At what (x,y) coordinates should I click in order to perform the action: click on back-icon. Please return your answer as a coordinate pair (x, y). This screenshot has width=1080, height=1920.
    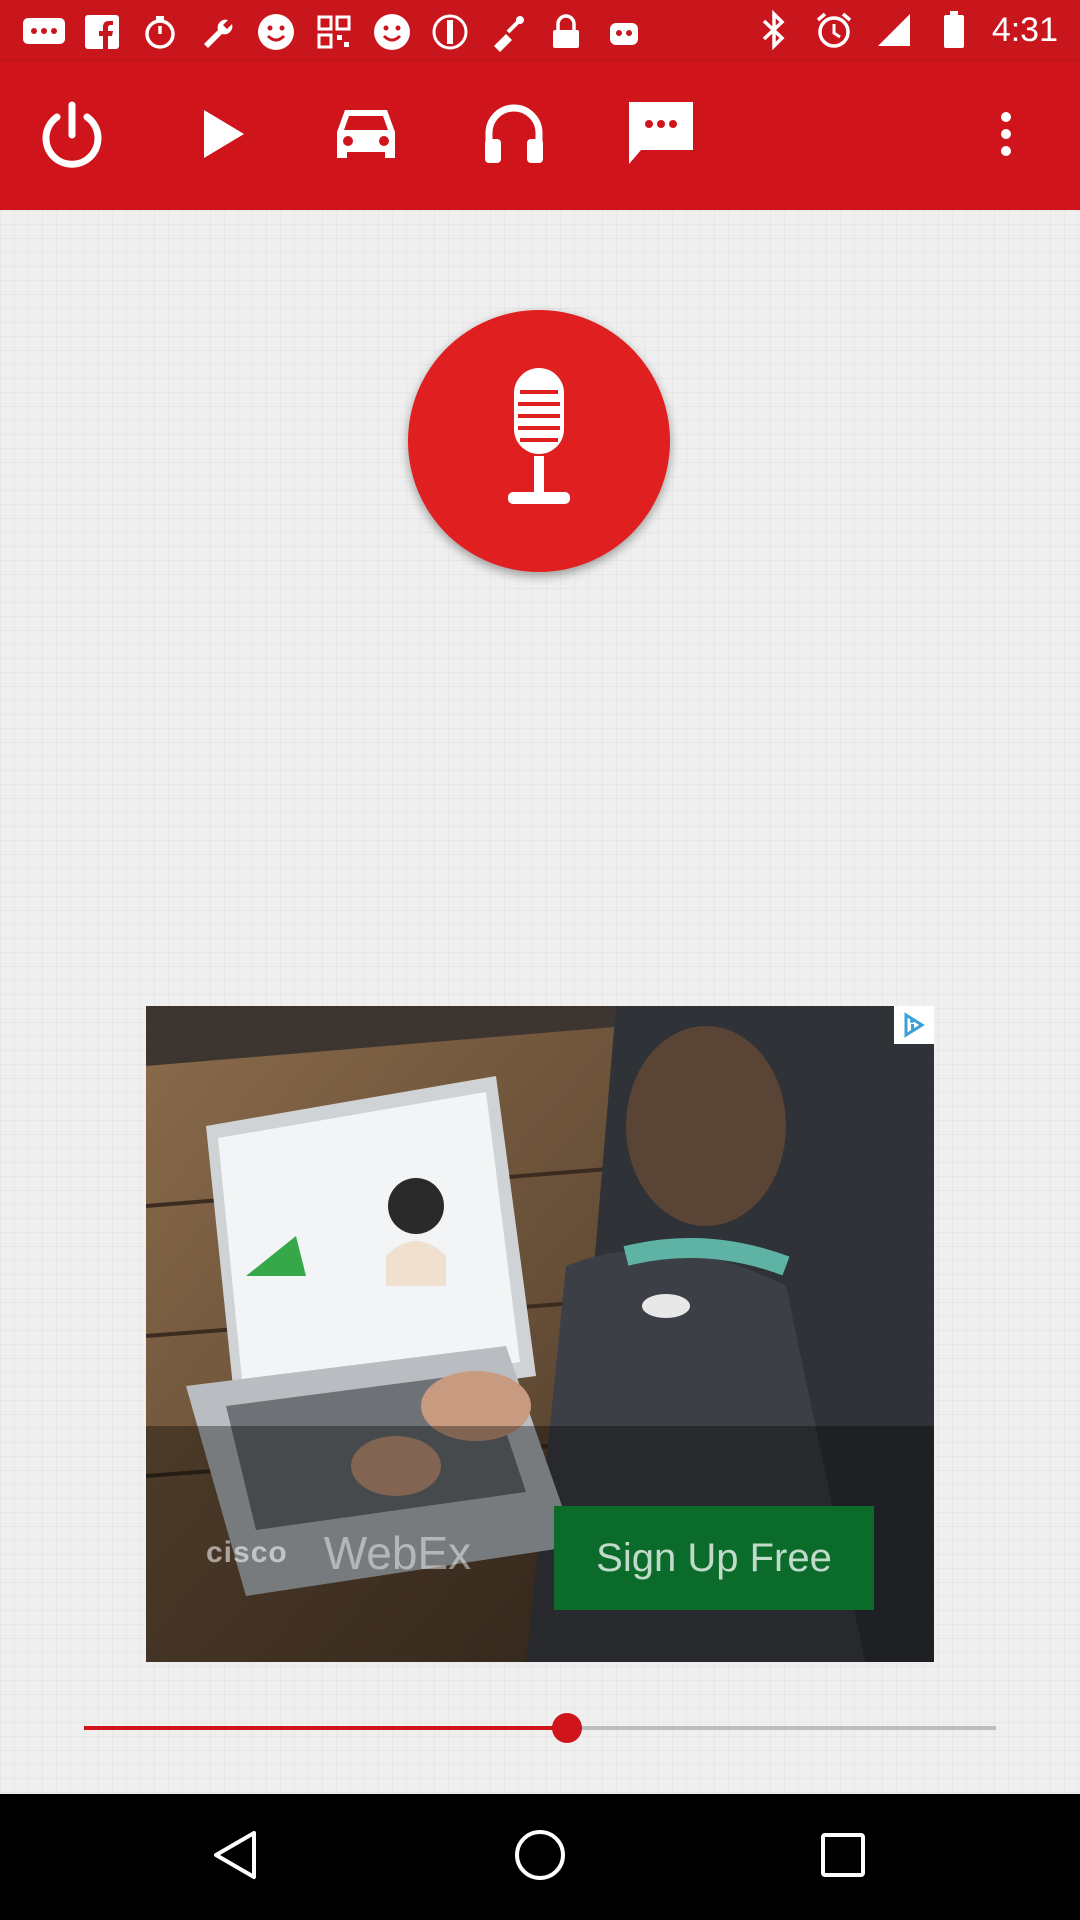
    Looking at the image, I should click on (235, 1857).